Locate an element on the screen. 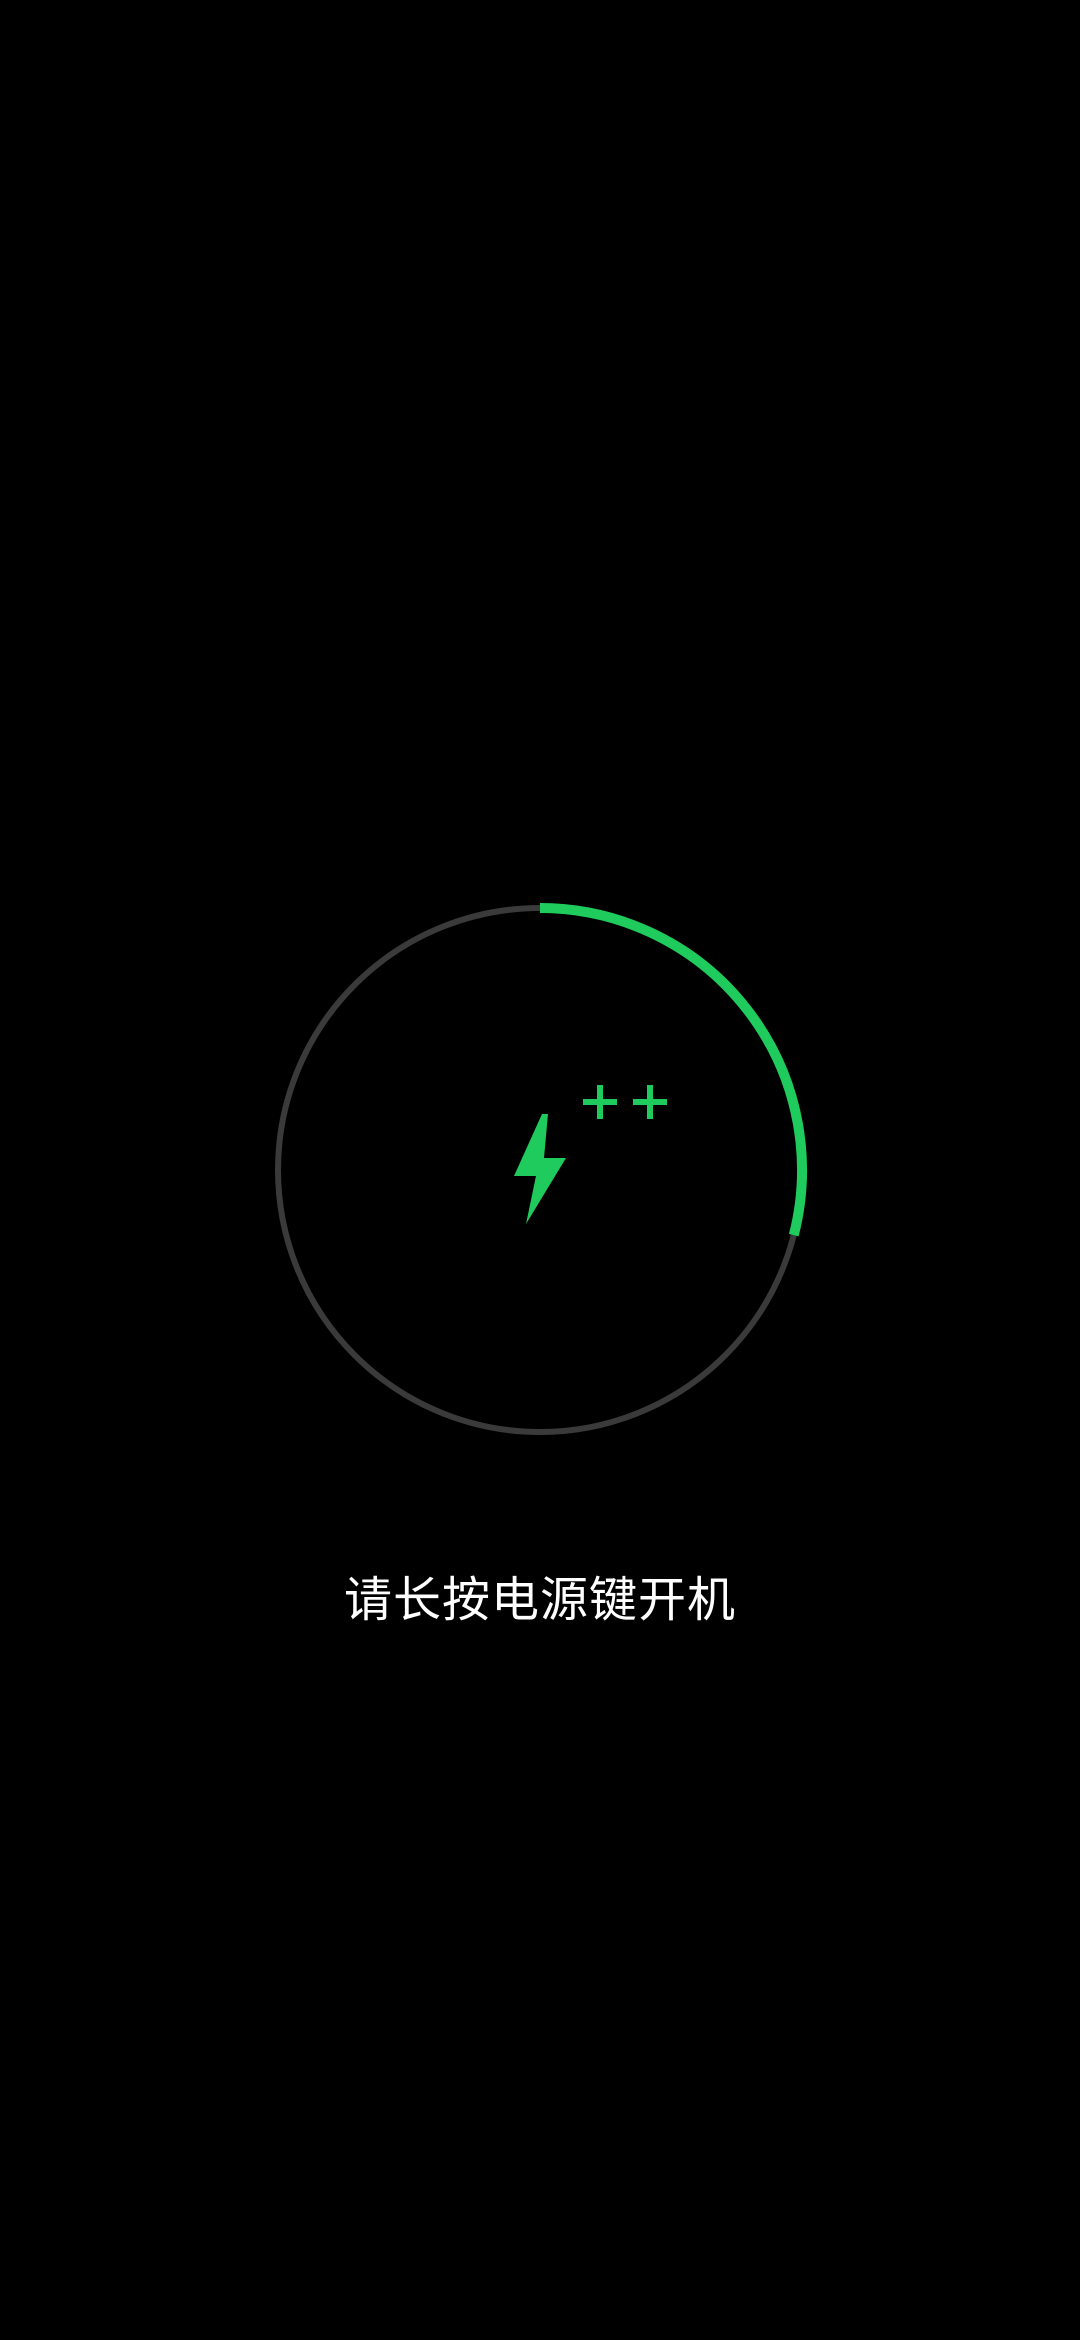 Image resolution: width=1080 pixels, height=2340 pixels. power-on-prompt: 请长按电源键开机 is located at coordinates (539, 1600).